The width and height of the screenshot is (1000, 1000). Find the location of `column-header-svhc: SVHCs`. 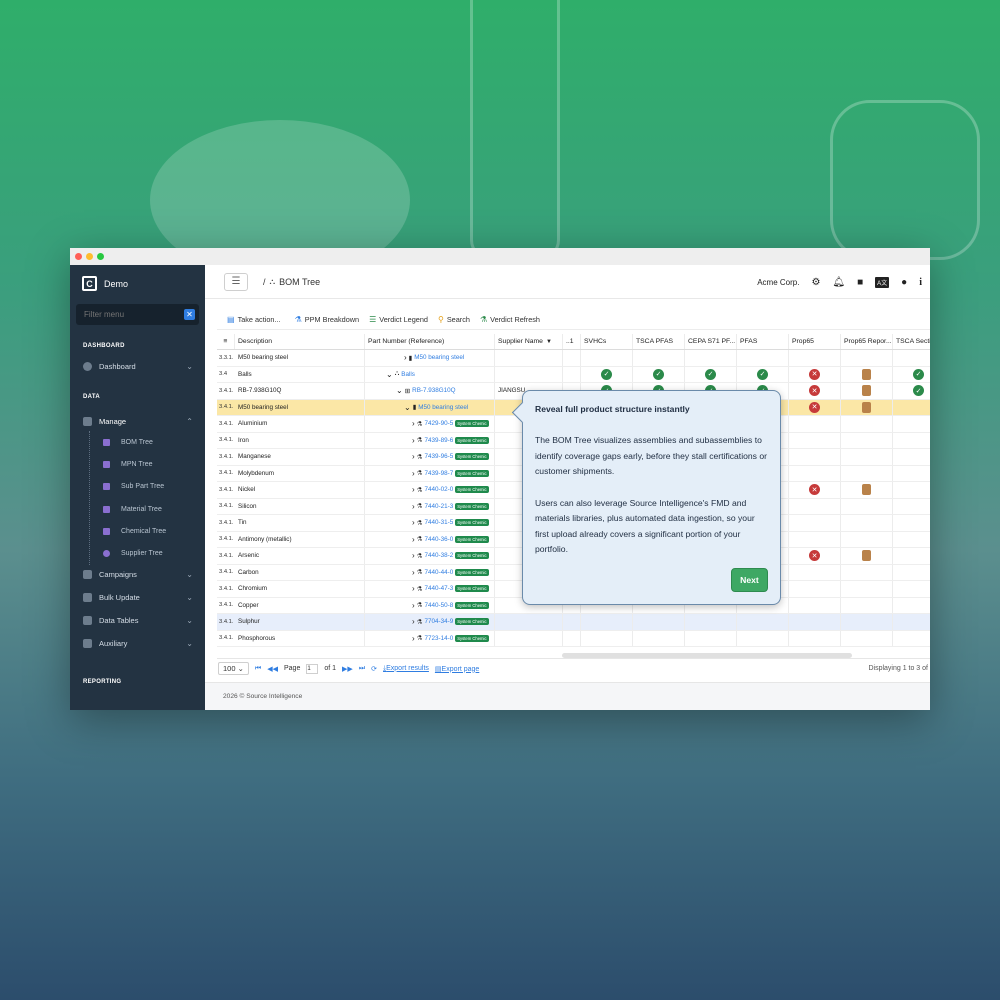

column-header-svhc: SVHCs is located at coordinates (607, 341).